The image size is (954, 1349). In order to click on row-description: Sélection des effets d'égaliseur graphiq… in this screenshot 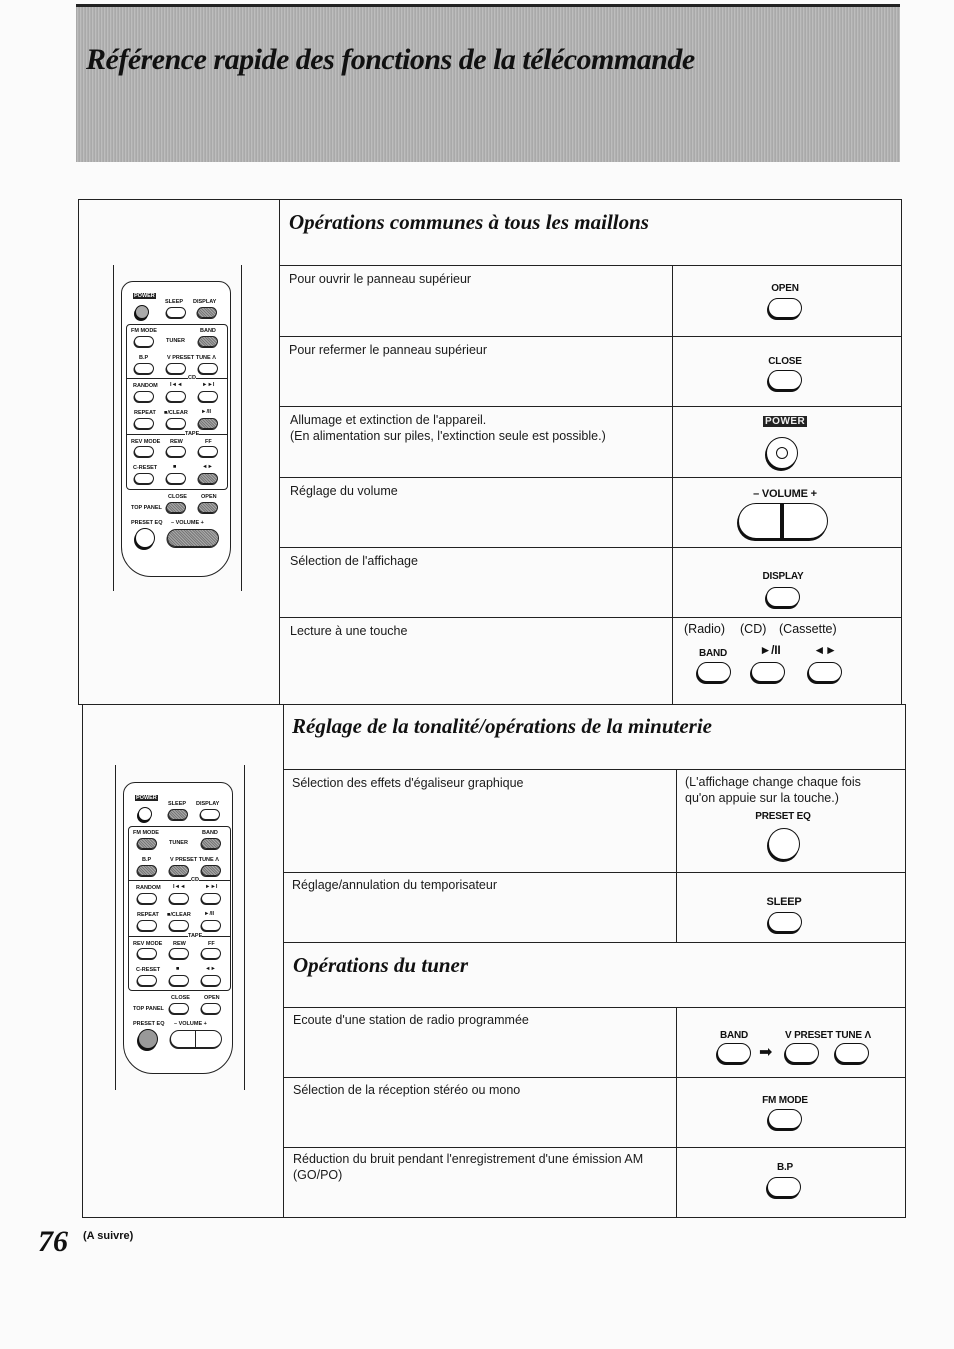, I will do `click(408, 783)`.